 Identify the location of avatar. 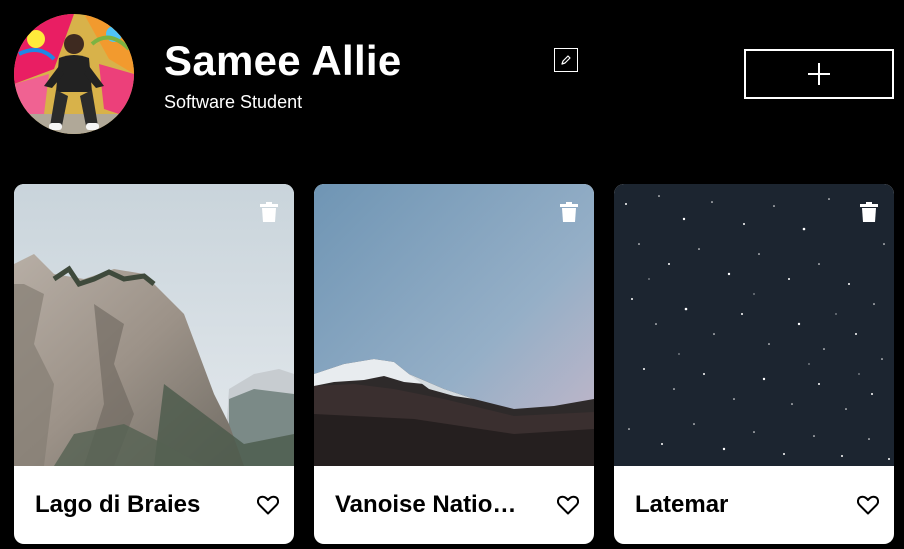
(74, 74).